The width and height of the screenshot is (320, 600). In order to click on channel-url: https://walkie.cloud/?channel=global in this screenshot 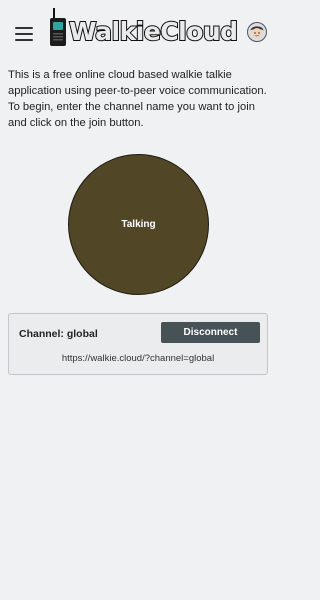, I will do `click(138, 358)`.